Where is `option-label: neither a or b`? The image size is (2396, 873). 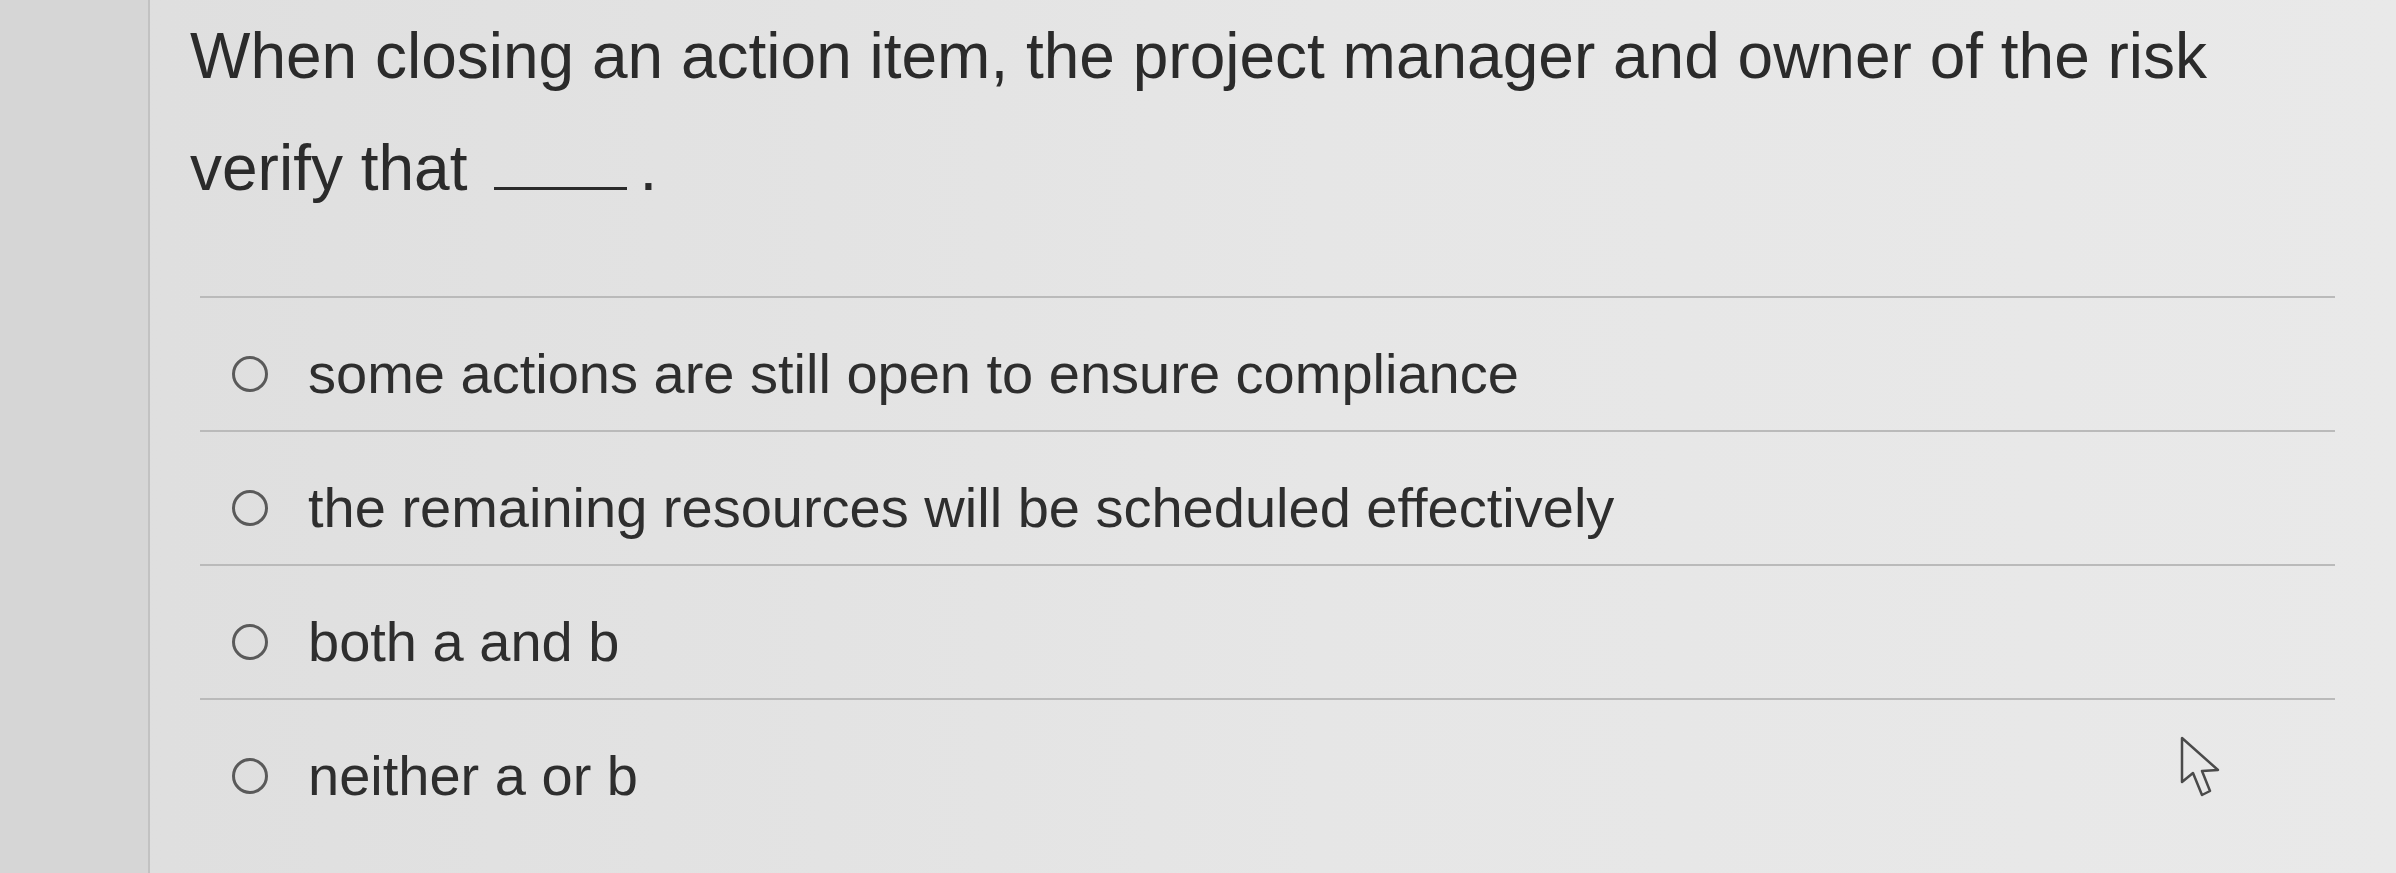 option-label: neither a or b is located at coordinates (473, 776).